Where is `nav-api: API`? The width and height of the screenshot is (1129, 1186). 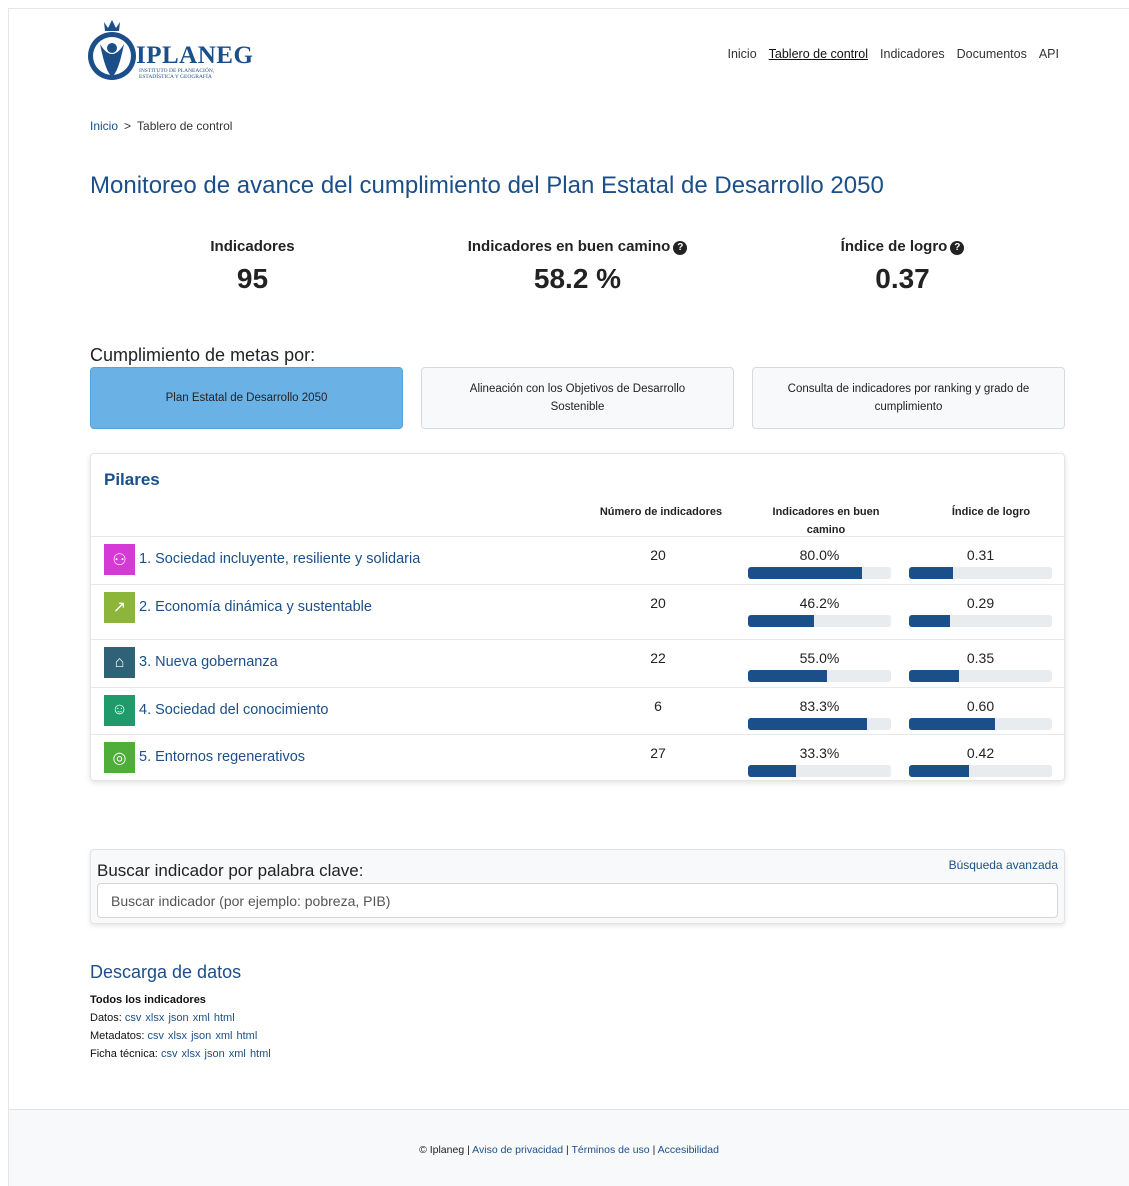 nav-api: API is located at coordinates (1049, 54).